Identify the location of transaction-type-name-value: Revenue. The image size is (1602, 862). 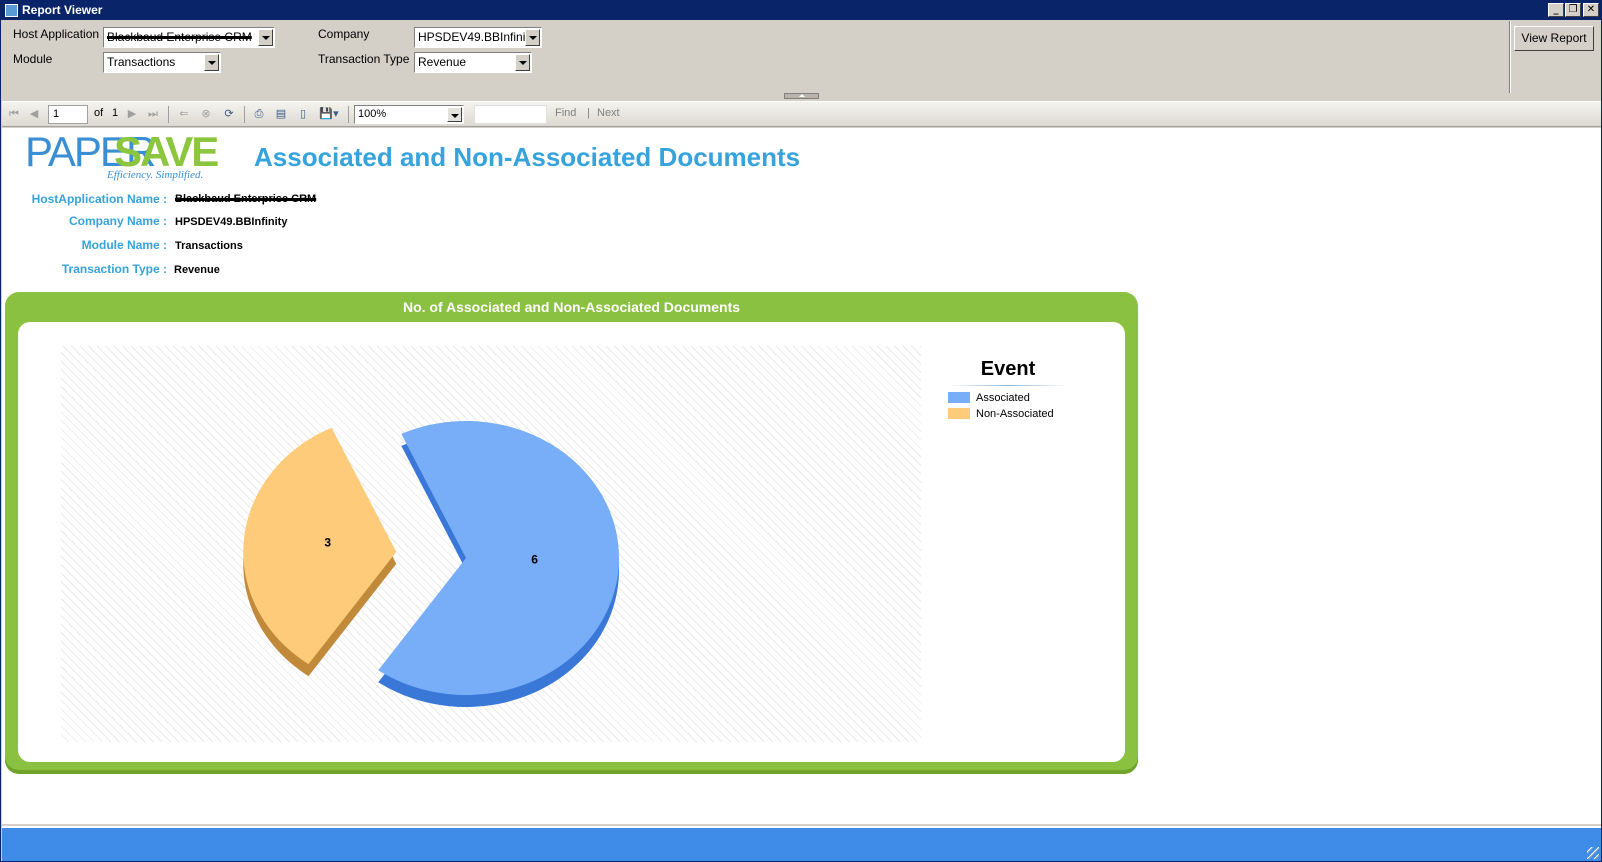
(197, 270).